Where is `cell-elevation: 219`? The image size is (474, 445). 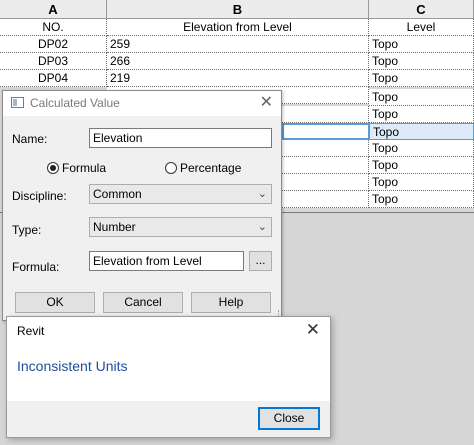
cell-elevation: 219 is located at coordinates (238, 78).